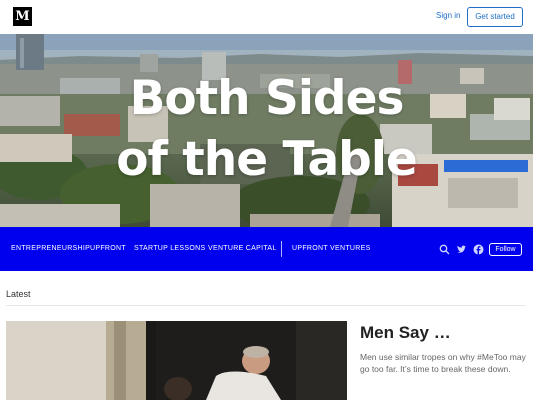 The image size is (533, 400). Describe the element at coordinates (169, 248) in the screenshot. I see `nav-item-startup-lessons: STARTUP LESSONS` at that location.